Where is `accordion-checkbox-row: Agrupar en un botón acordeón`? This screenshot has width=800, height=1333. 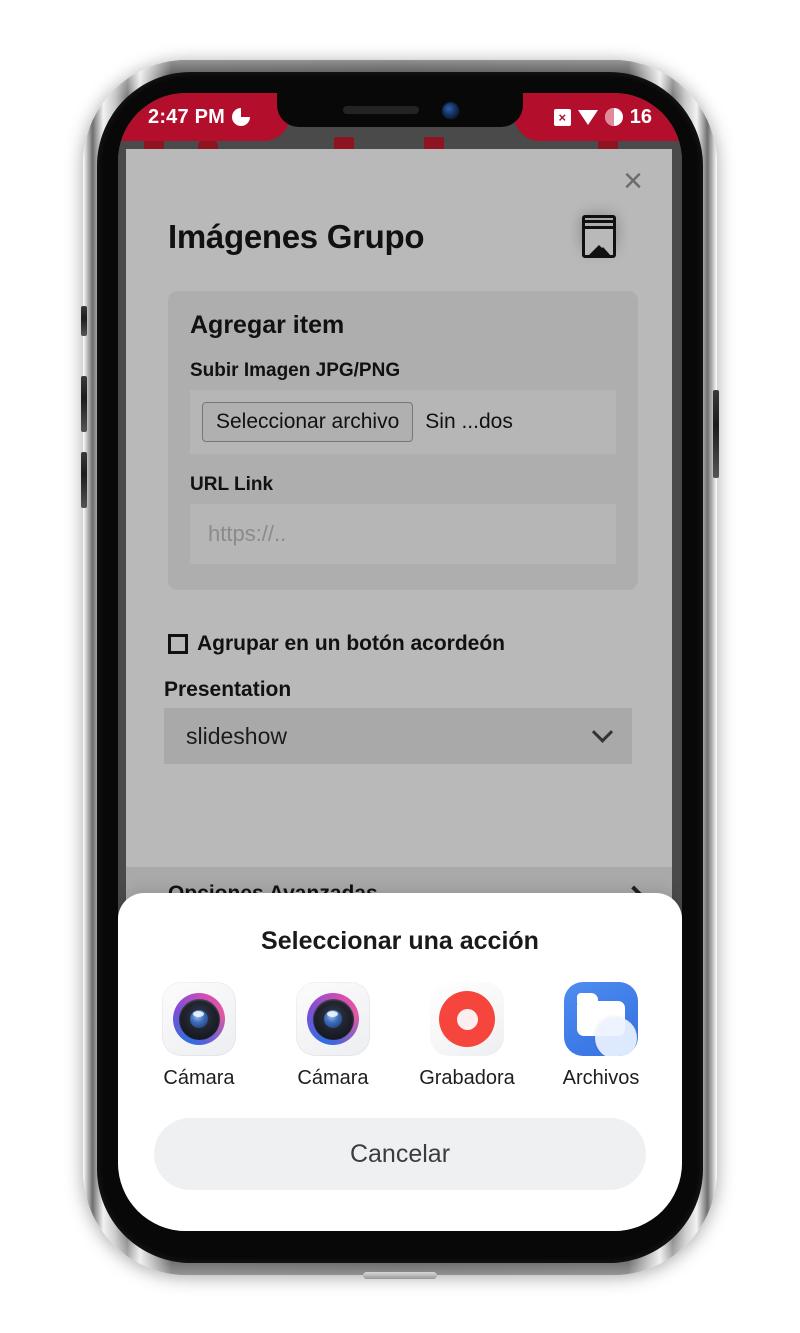 accordion-checkbox-row: Agrupar en un botón acordeón is located at coordinates (400, 644).